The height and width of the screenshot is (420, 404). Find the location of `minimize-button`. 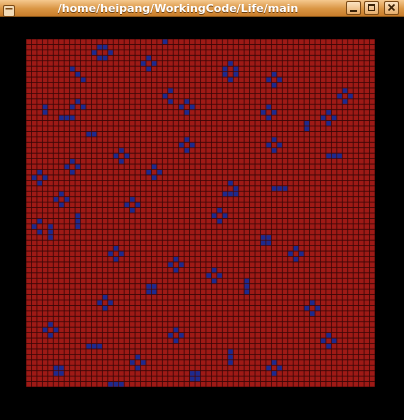

minimize-button is located at coordinates (353, 8).